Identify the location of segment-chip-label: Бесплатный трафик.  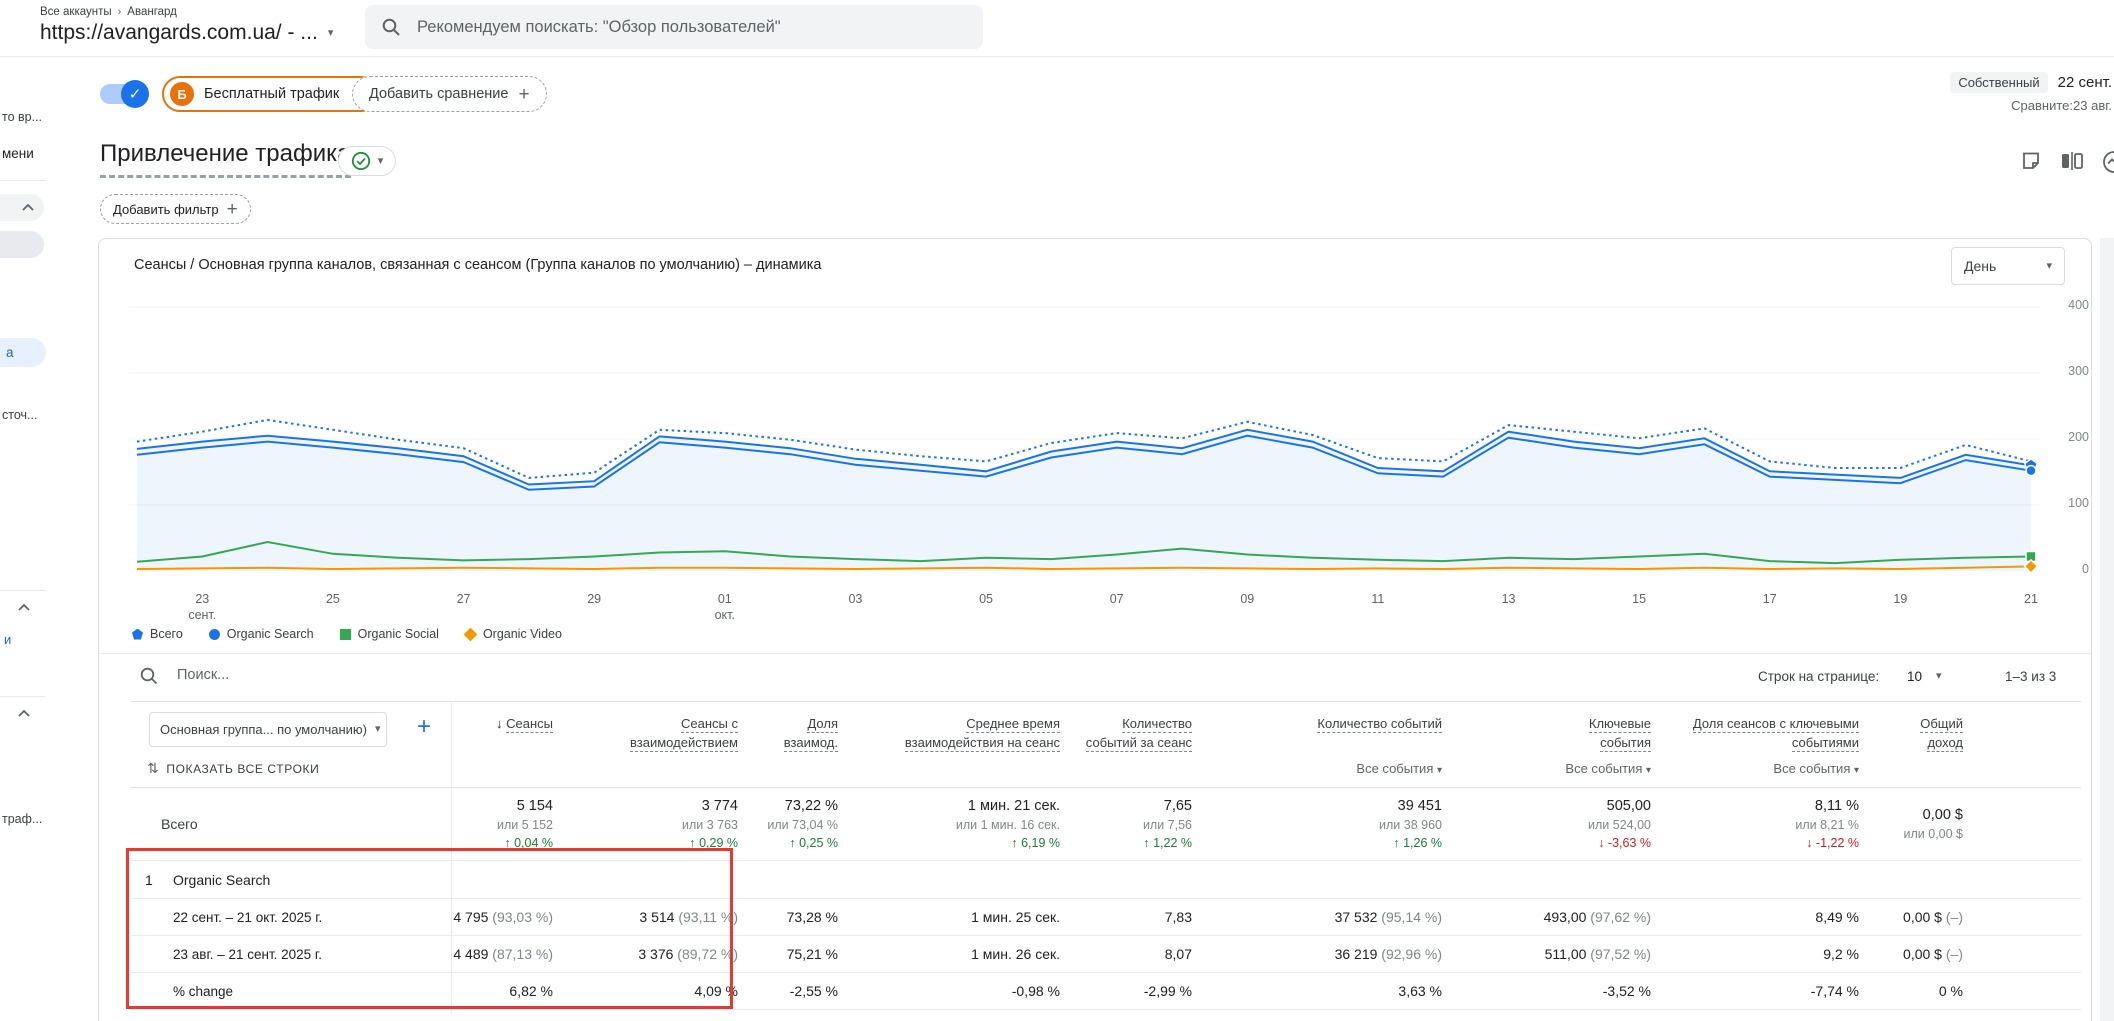
(272, 94).